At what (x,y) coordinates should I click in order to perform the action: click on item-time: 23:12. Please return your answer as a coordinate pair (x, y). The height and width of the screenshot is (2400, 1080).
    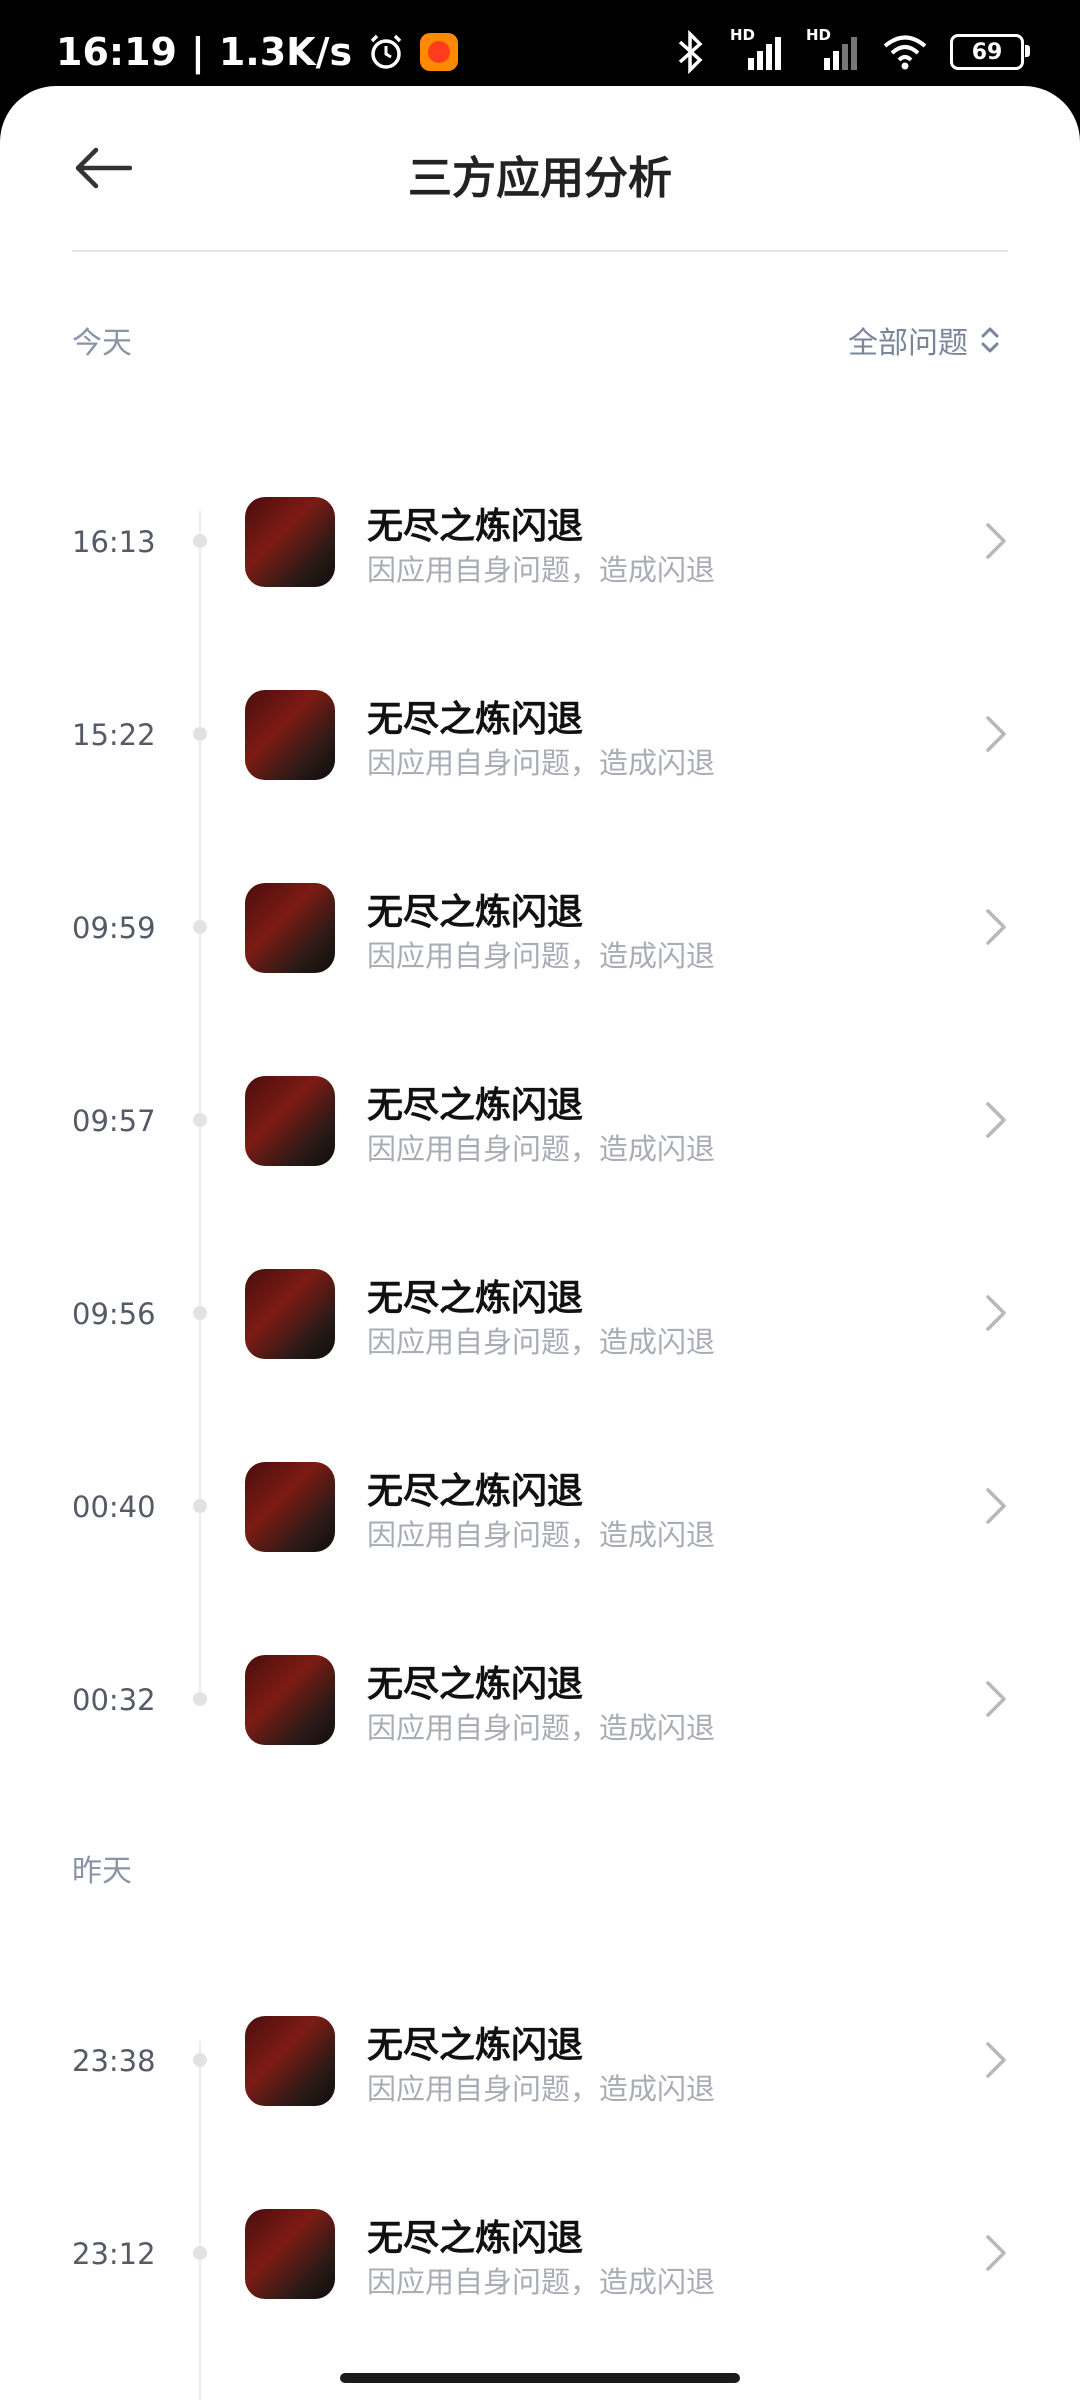
    Looking at the image, I should click on (114, 2254).